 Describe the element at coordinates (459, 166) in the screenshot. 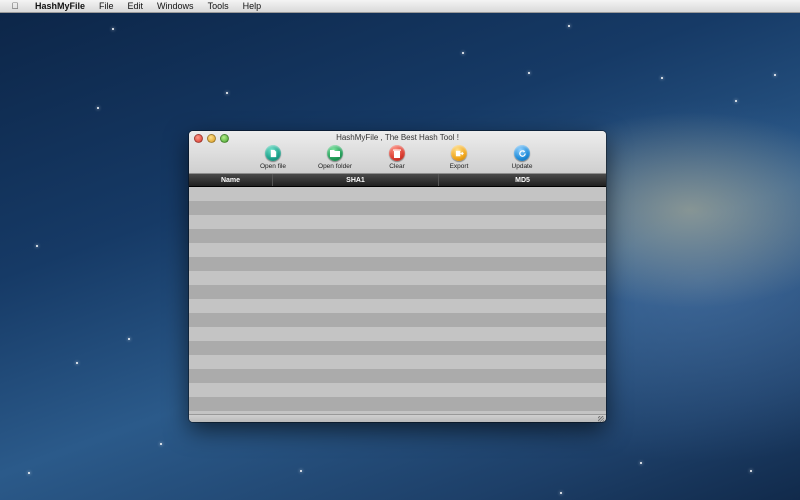

I see `export-label: Export` at that location.